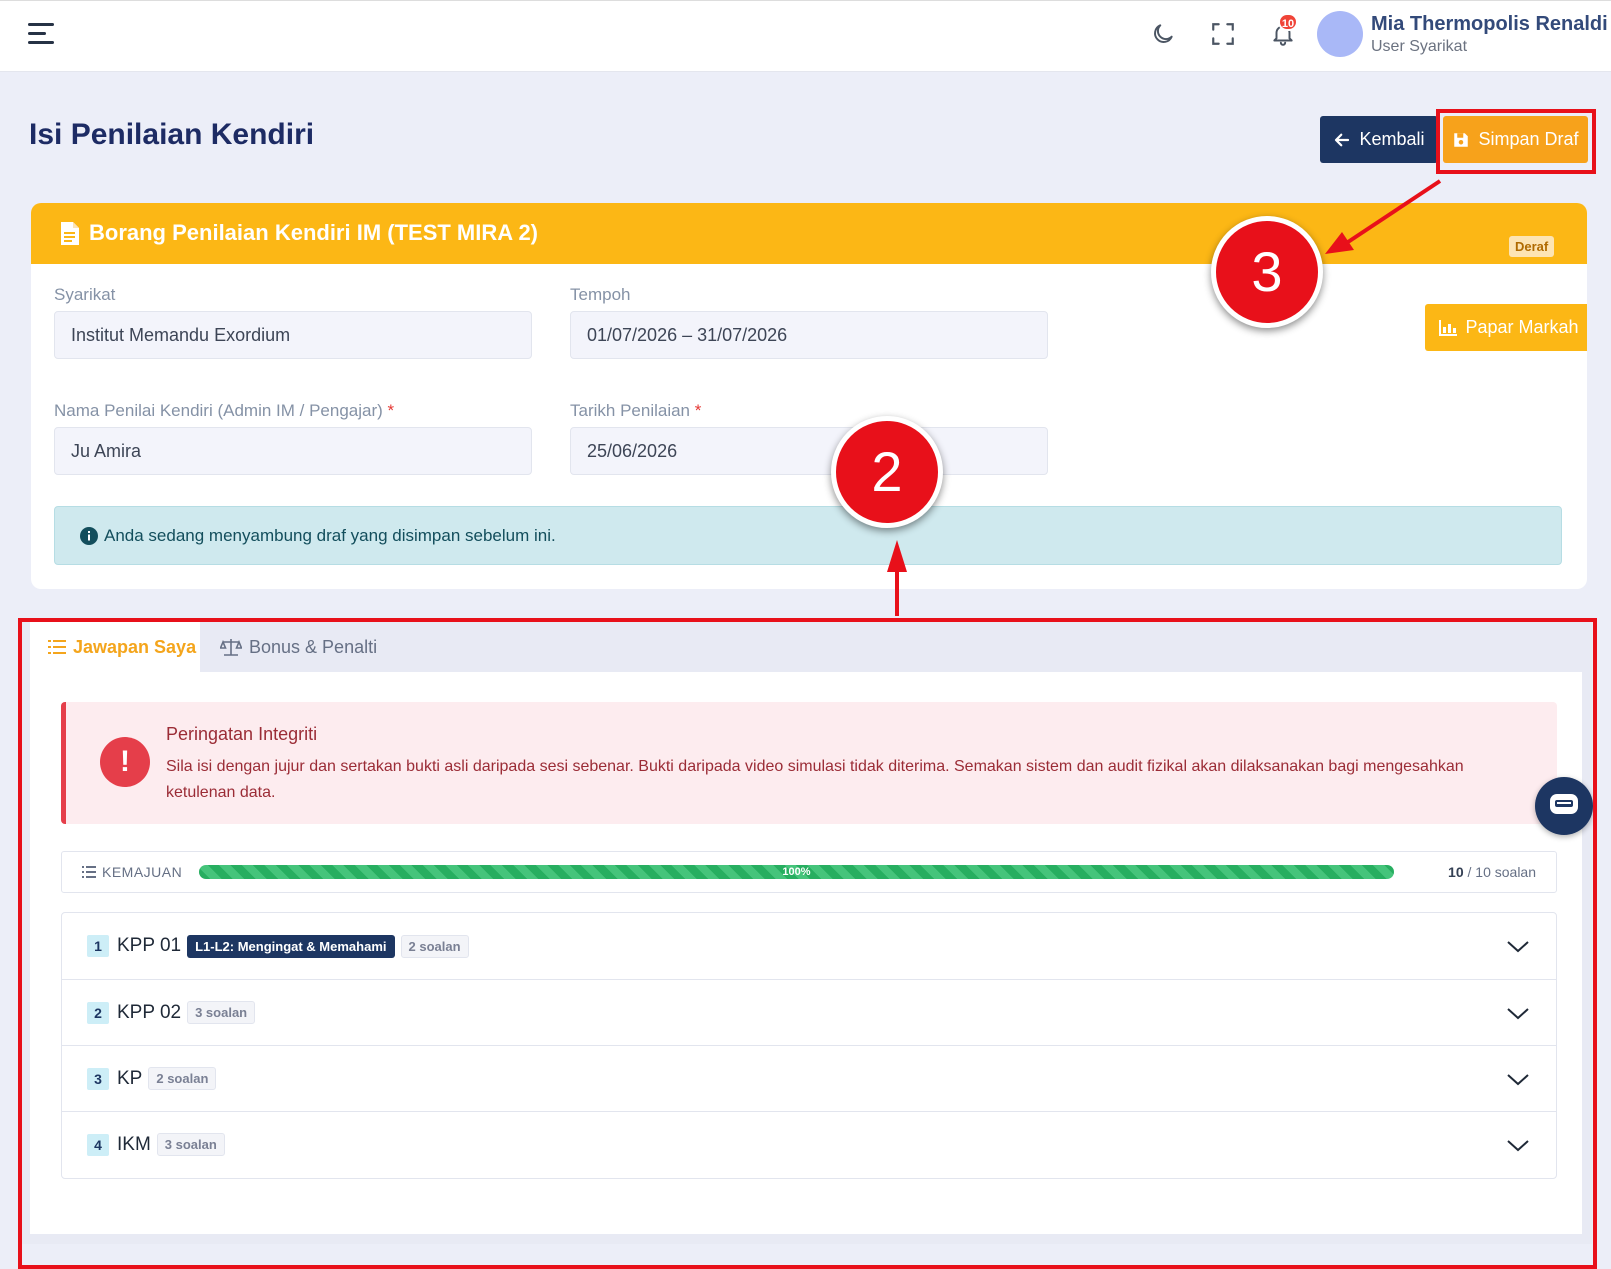 This screenshot has height=1269, width=1611. I want to click on annotation-arrows, so click(1164, 397).